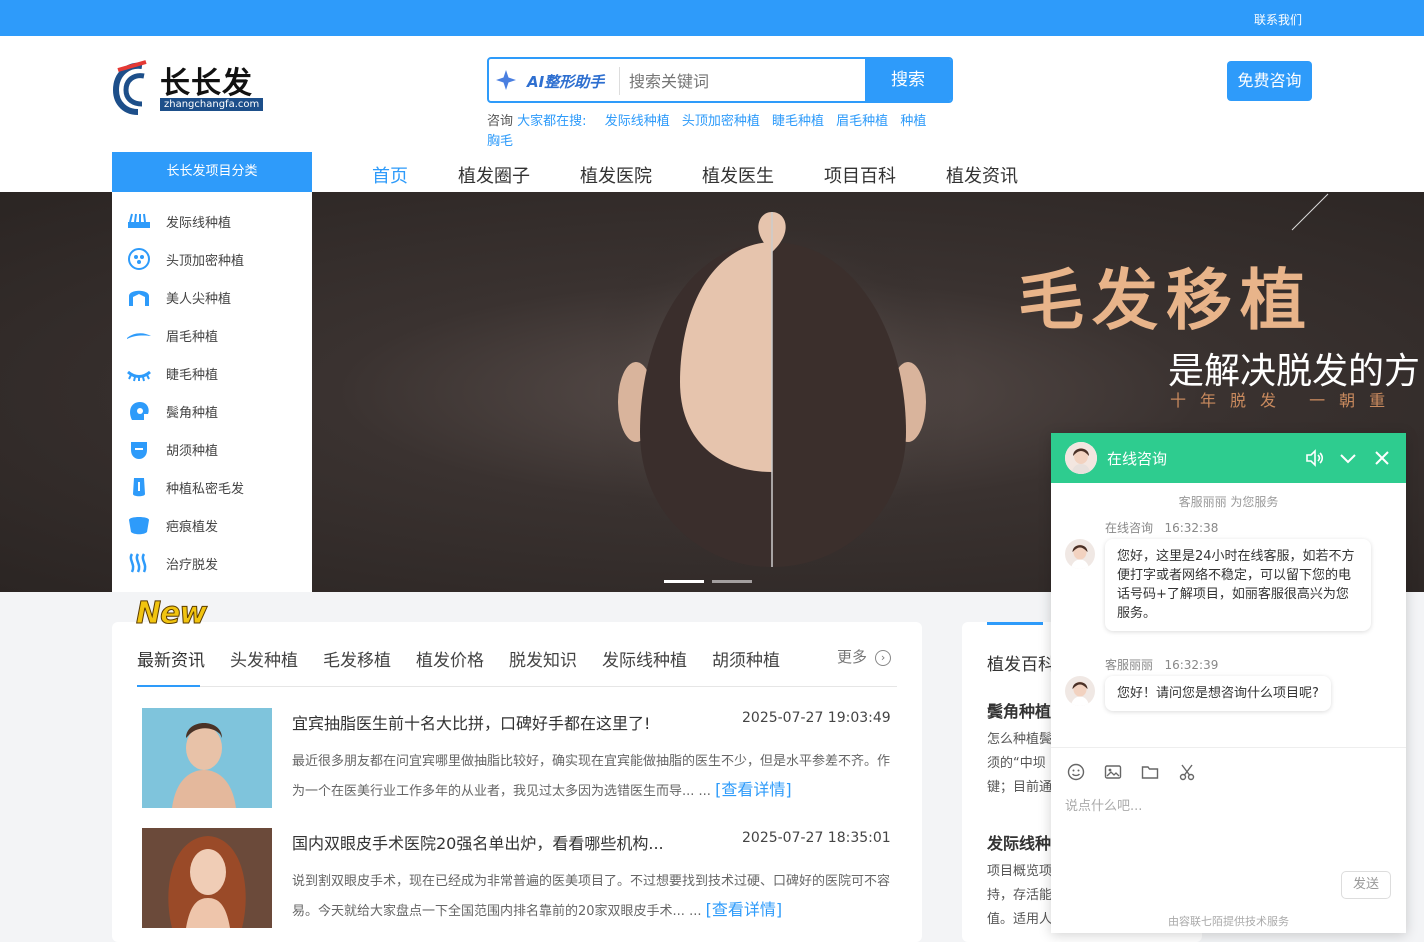 The height and width of the screenshot is (942, 1424). I want to click on crown-density-icon, so click(139, 259).